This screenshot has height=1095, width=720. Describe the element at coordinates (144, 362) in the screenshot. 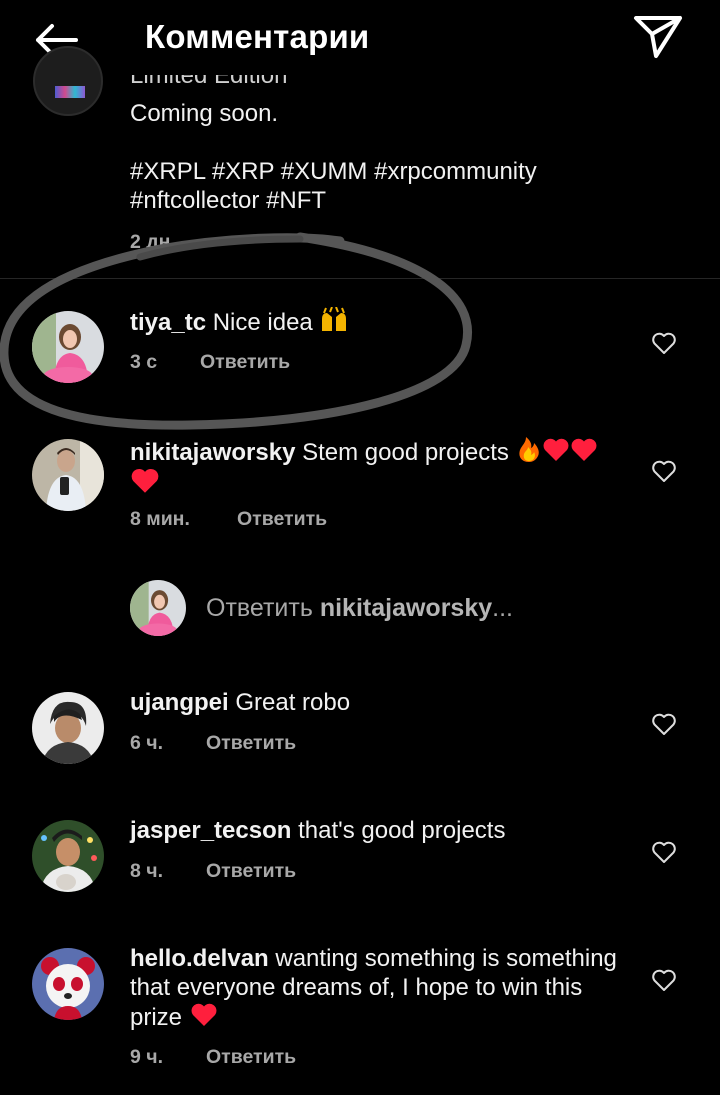

I see `comment-time: 3 с` at that location.